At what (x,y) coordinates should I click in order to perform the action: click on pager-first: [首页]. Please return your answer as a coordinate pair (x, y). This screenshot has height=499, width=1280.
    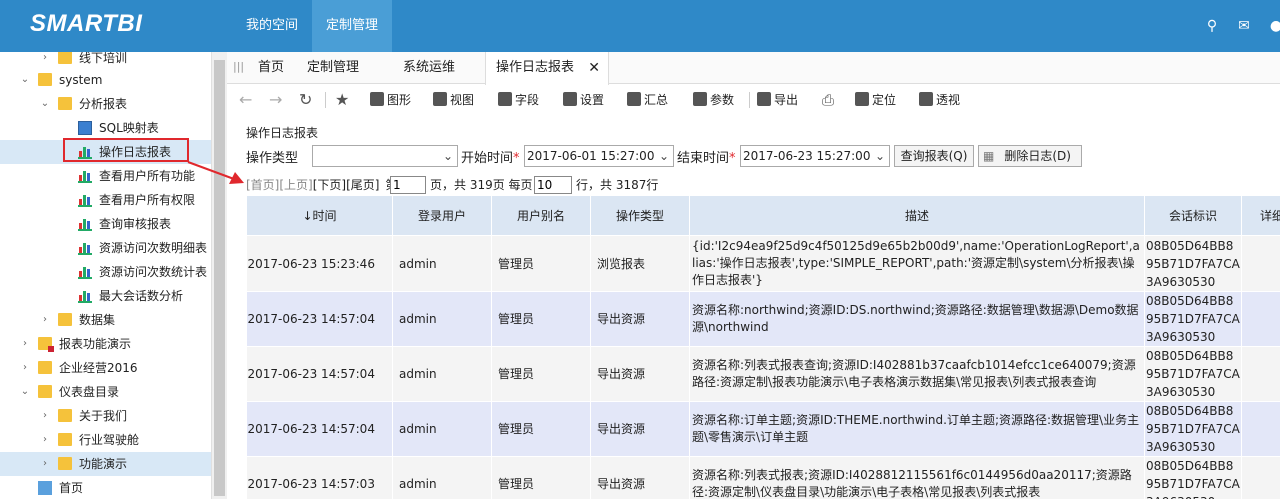
    Looking at the image, I should click on (262, 185).